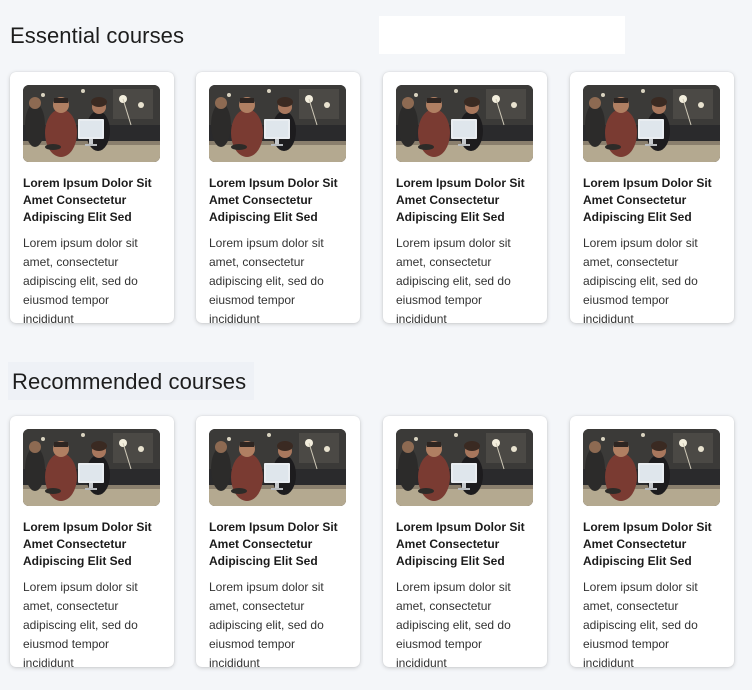 The image size is (752, 690). What do you see at coordinates (97, 35) in the screenshot?
I see `section-title-essential: Essential courses` at bounding box center [97, 35].